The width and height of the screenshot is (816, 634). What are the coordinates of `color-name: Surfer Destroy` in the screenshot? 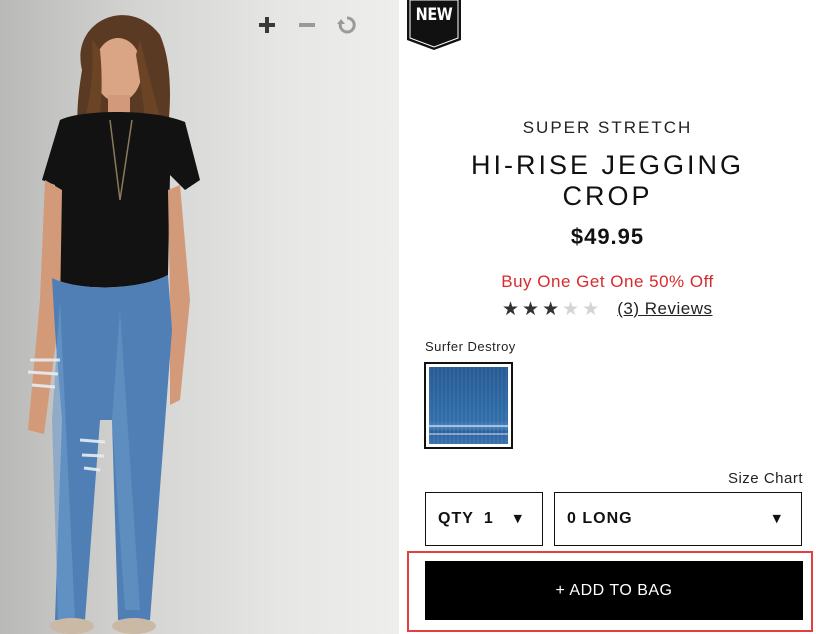 It's located at (470, 346).